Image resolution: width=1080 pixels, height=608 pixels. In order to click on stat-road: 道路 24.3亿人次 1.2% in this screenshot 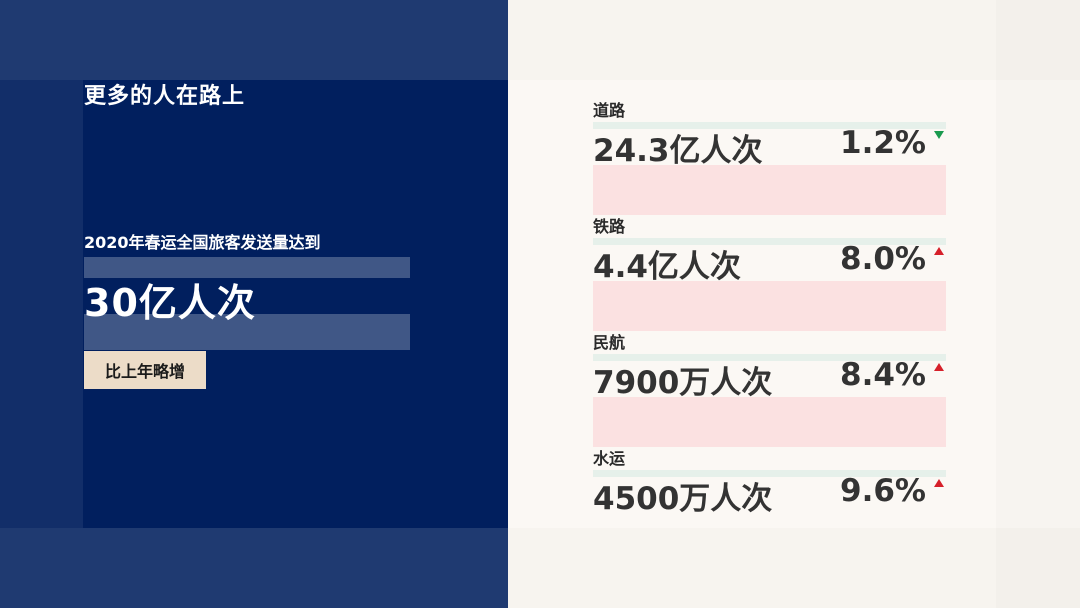, I will do `click(769, 157)`.